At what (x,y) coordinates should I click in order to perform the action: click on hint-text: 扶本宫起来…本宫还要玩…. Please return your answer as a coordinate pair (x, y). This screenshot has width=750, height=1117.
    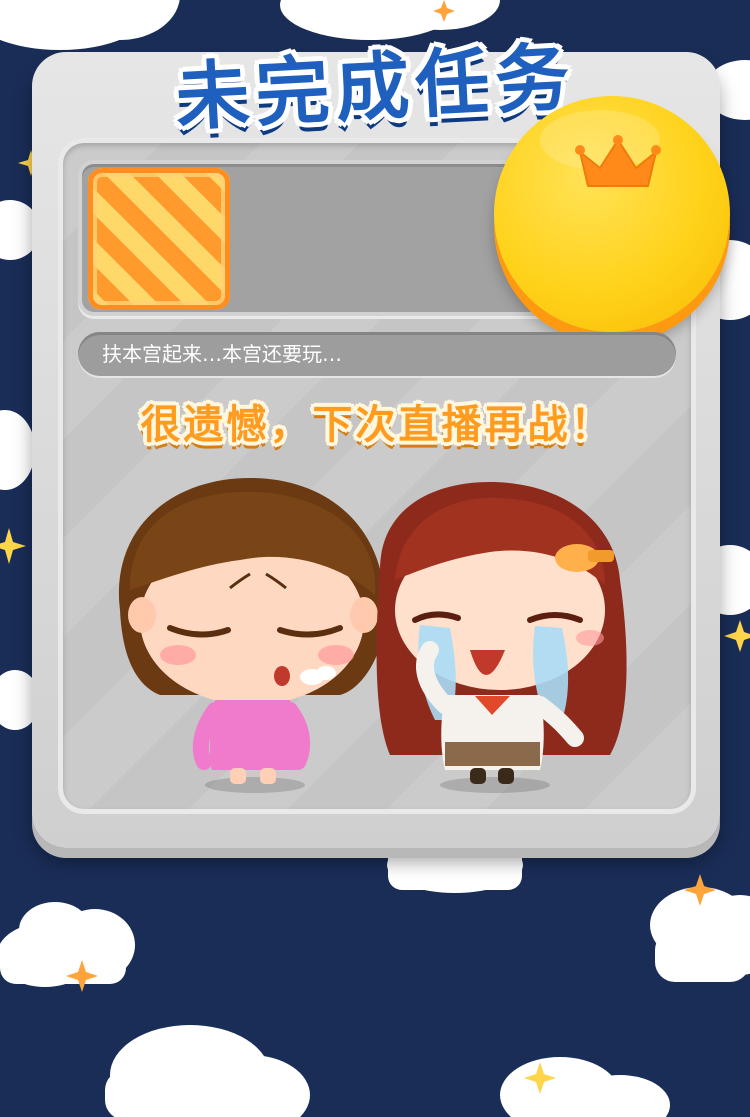
    Looking at the image, I should click on (222, 354).